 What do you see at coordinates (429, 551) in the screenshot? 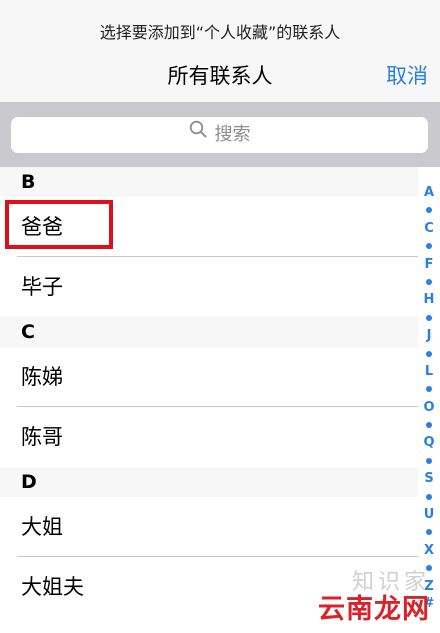
I see `index-letter: X` at bounding box center [429, 551].